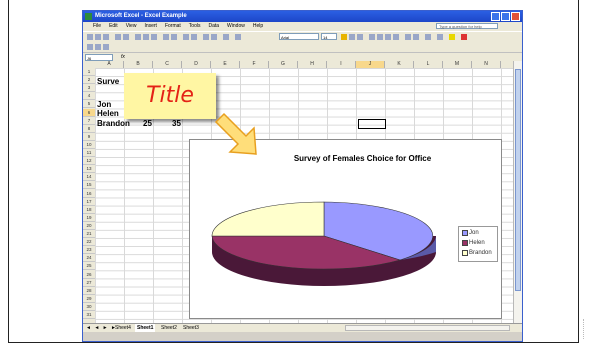  What do you see at coordinates (518, 180) in the screenshot?
I see `scroll-thumb` at bounding box center [518, 180].